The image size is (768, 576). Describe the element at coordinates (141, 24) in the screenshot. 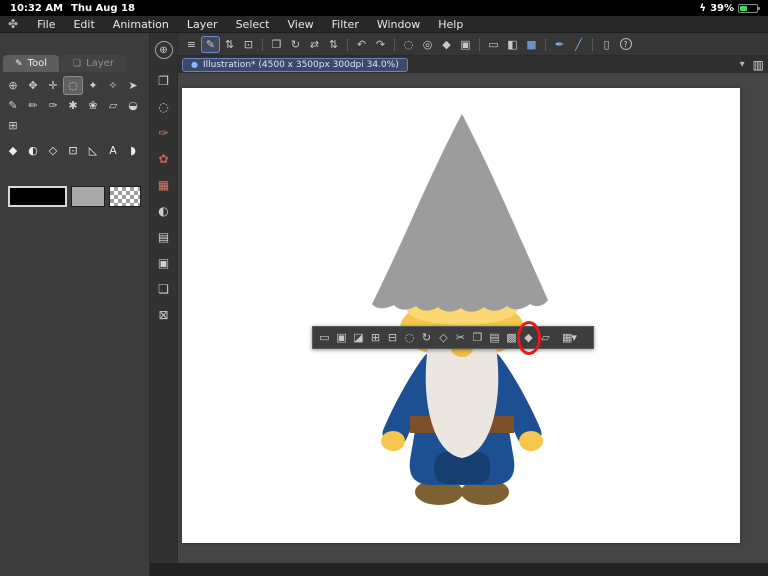

I see `menu-item: Animation` at that location.